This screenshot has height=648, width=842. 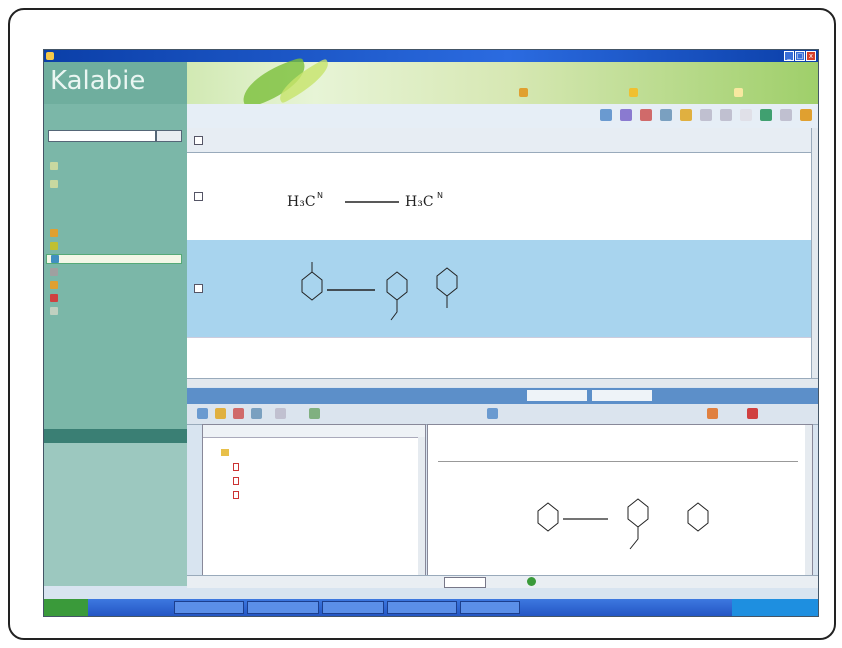 I want to click on search-icon, so click(x=606, y=115).